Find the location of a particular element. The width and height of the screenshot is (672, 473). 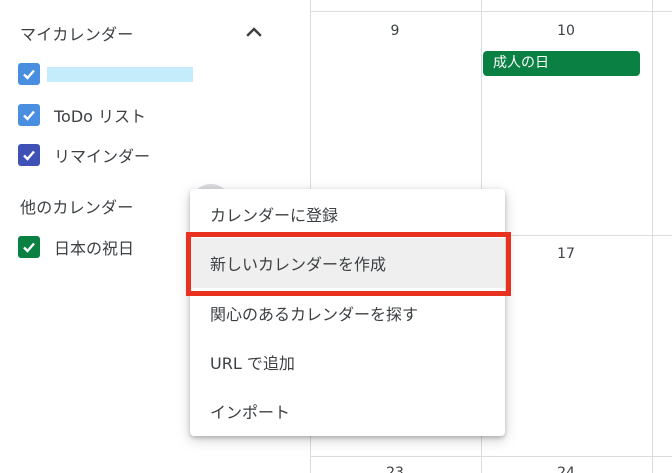

collapse-my-calendars-button is located at coordinates (254, 32).